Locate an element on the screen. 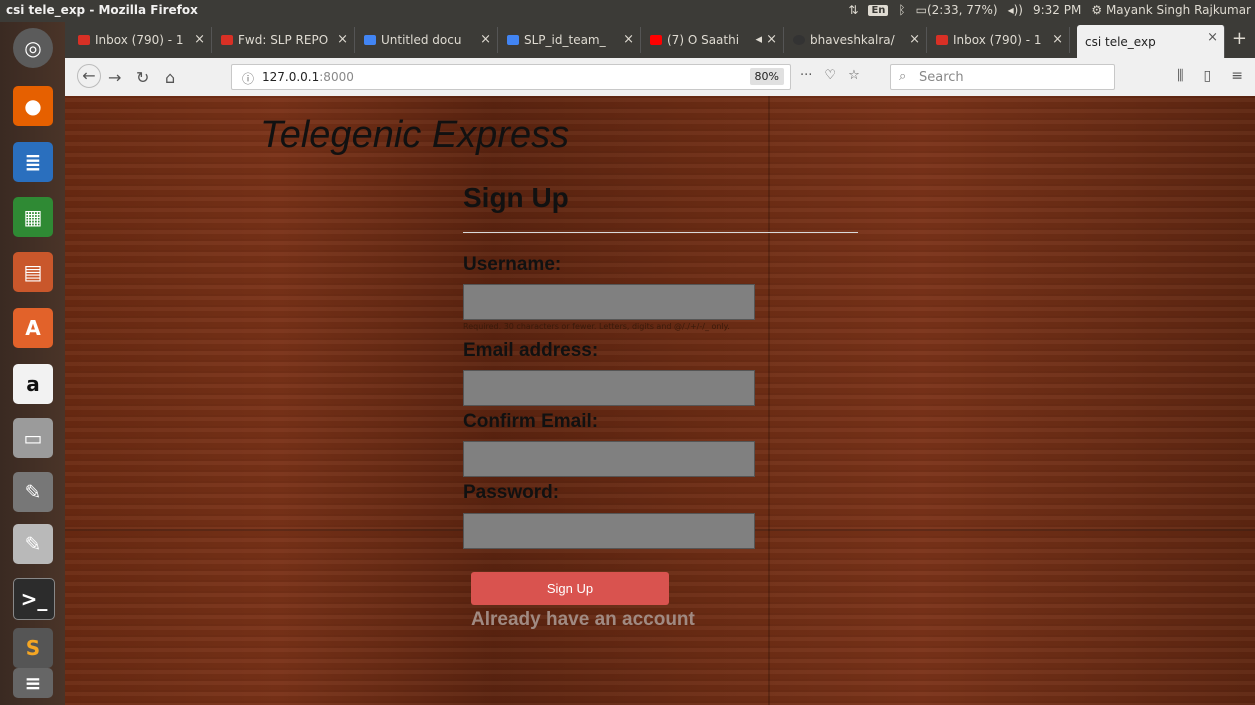 The image size is (1255, 705). page-actions: ··· ♡ ☆ is located at coordinates (830, 75).